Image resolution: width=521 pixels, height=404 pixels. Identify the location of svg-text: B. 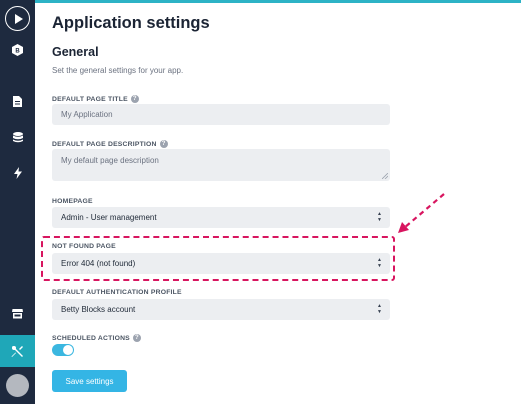
(17, 52).